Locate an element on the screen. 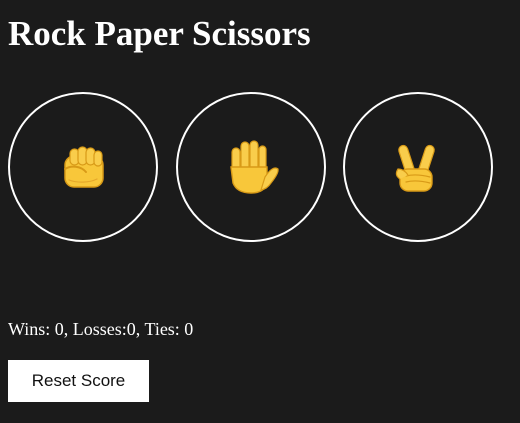  game-title: Rock Paper Scissors is located at coordinates (159, 33).